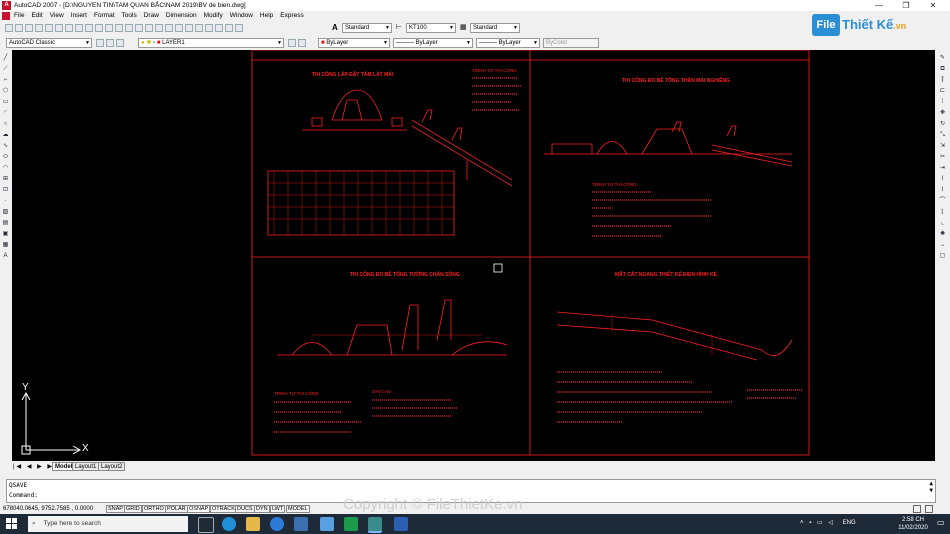  Describe the element at coordinates (6, 5) in the screenshot. I see `autocad-app-icon: A` at that location.